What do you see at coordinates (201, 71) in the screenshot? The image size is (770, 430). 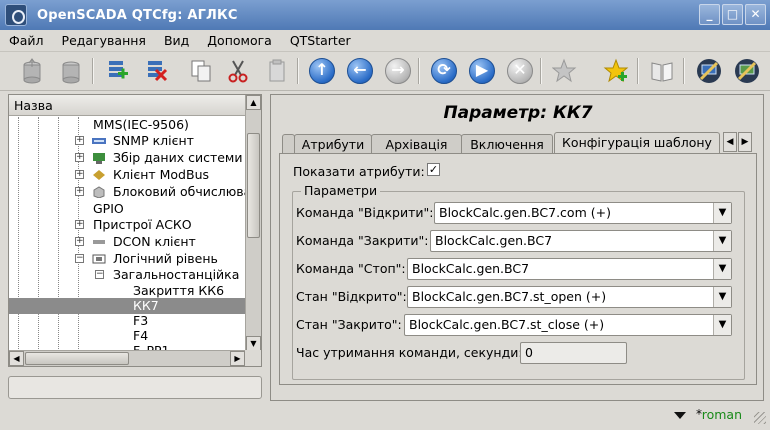 I see `copy-icon` at bounding box center [201, 71].